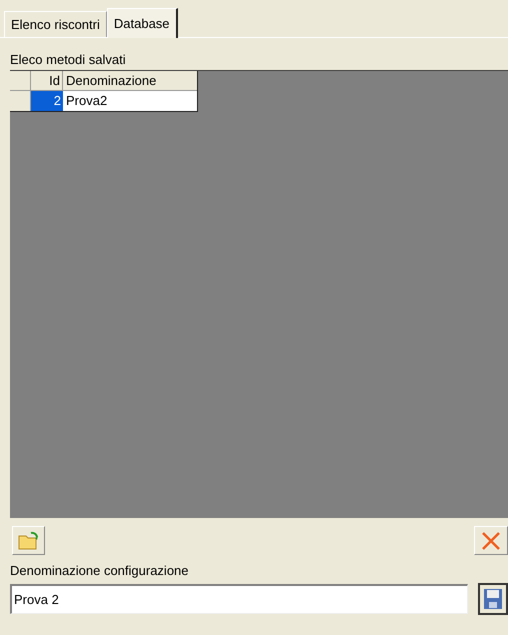  Describe the element at coordinates (130, 81) in the screenshot. I see `column-header: Denominazione` at that location.